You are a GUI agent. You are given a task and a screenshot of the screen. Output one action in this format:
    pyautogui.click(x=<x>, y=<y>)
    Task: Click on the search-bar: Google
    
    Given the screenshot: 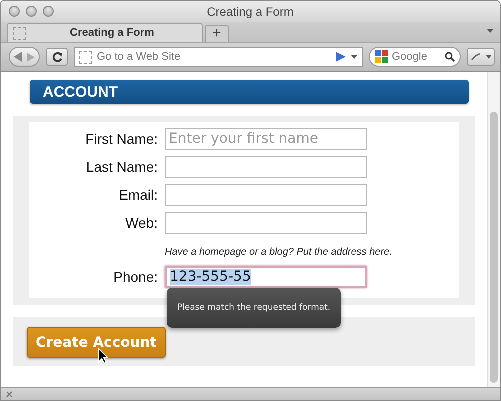 What is the action you would take?
    pyautogui.click(x=415, y=57)
    